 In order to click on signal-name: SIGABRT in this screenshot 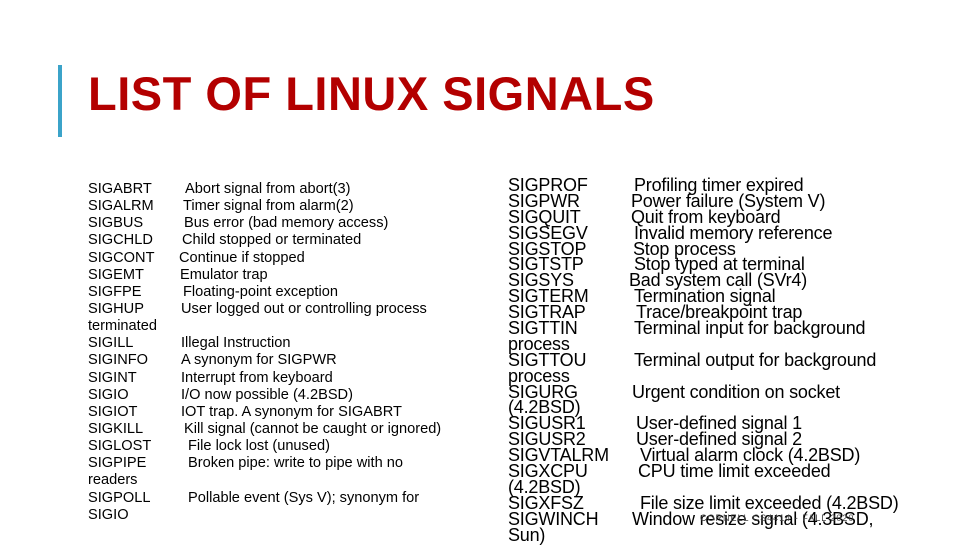, I will do `click(120, 189)`.